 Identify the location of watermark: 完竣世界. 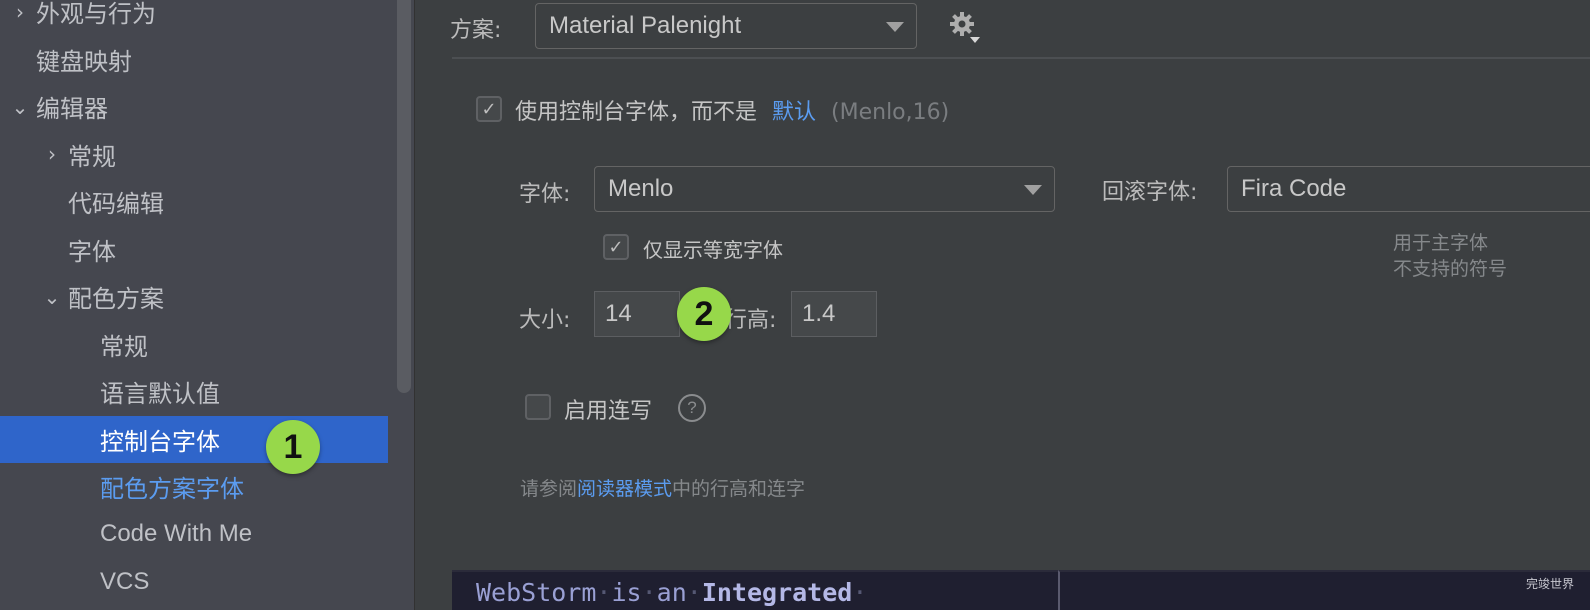
(1549, 584).